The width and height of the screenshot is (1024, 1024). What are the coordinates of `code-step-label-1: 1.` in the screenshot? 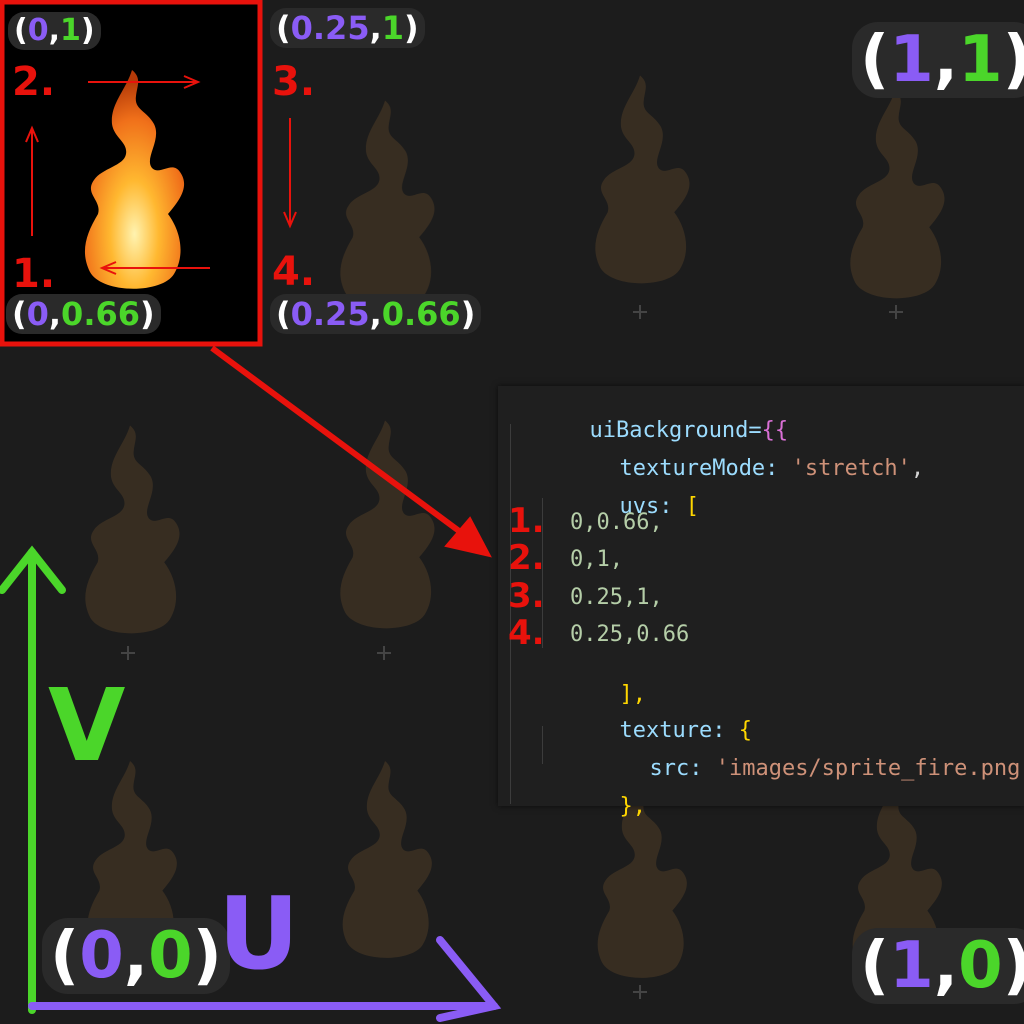 It's located at (526, 521).